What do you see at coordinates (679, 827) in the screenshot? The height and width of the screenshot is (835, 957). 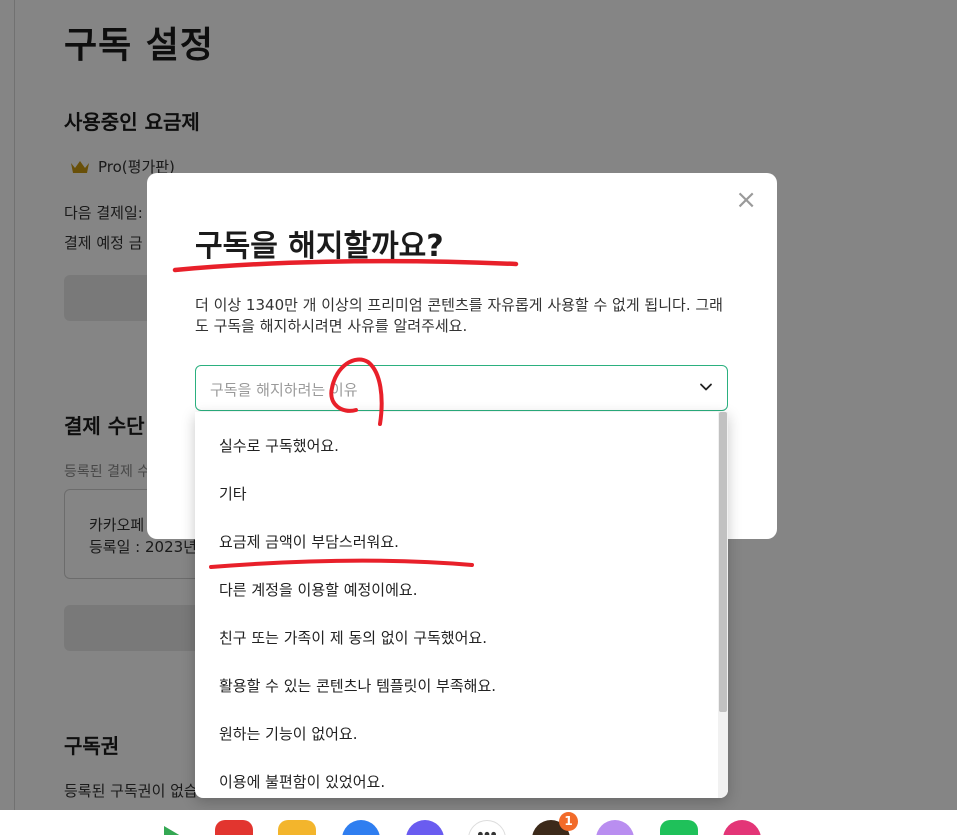 I see `green-app-icon` at bounding box center [679, 827].